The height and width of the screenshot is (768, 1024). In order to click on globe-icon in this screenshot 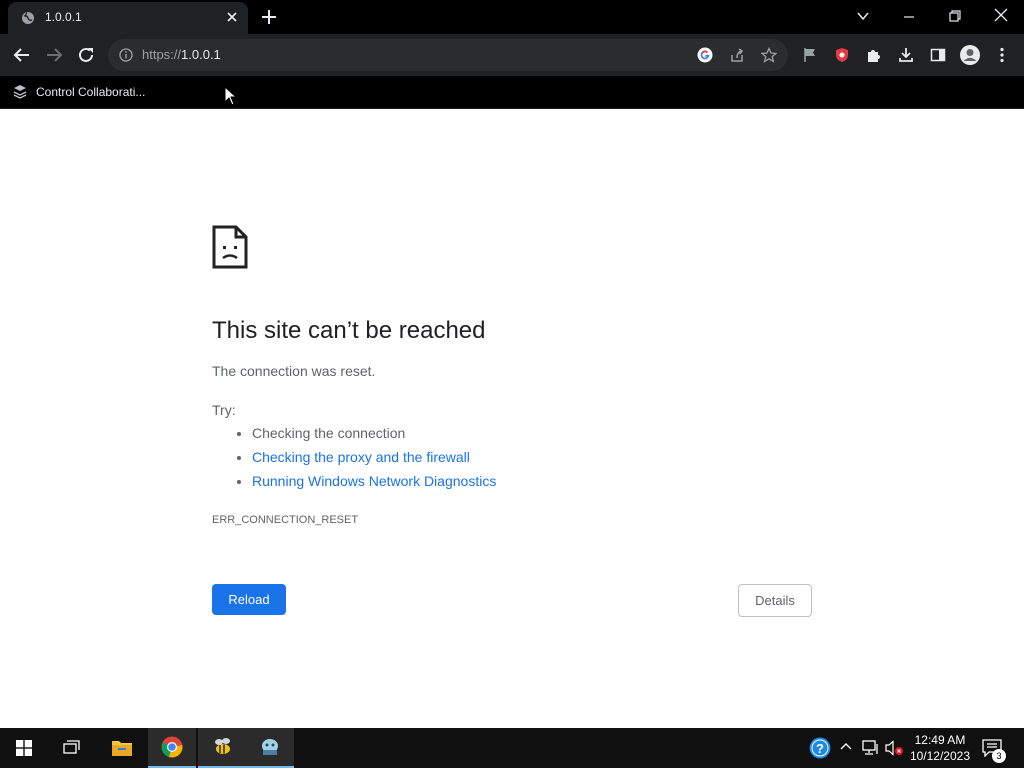, I will do `click(28, 18)`.